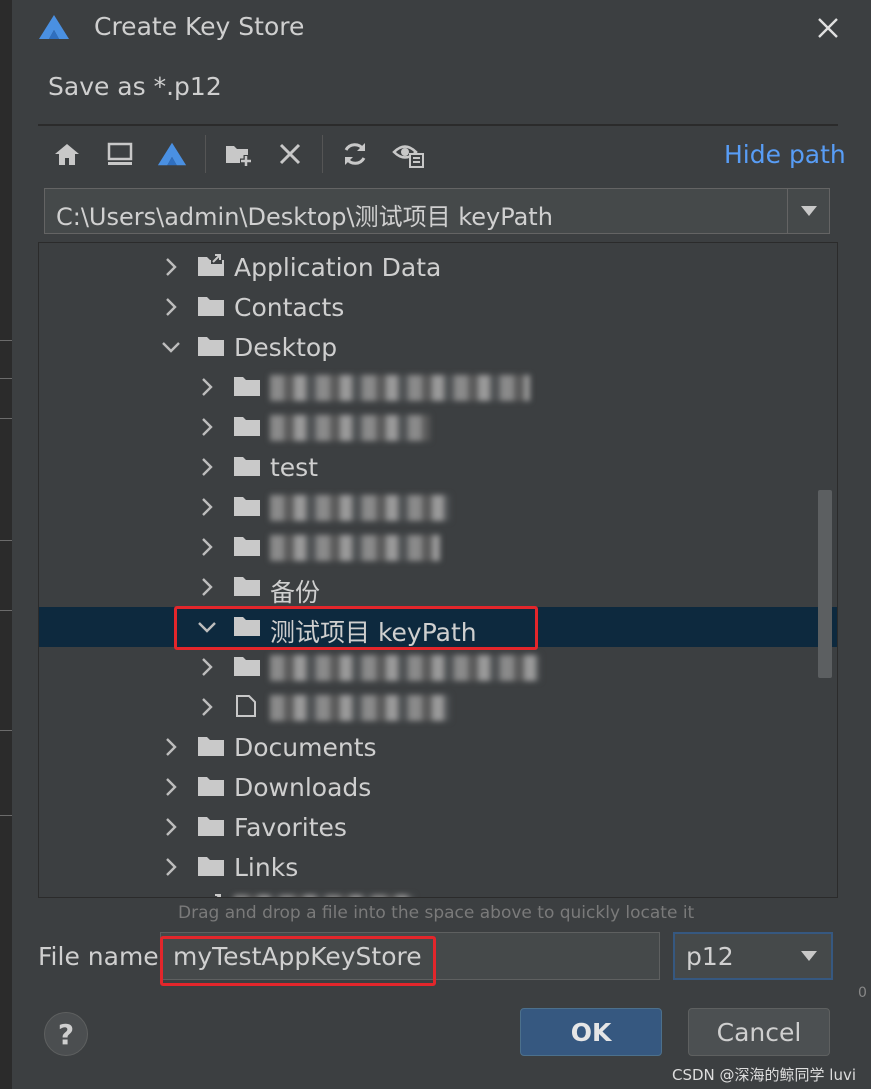 The image size is (871, 1089). What do you see at coordinates (199, 26) in the screenshot?
I see `dialog-title: Create Key Store` at bounding box center [199, 26].